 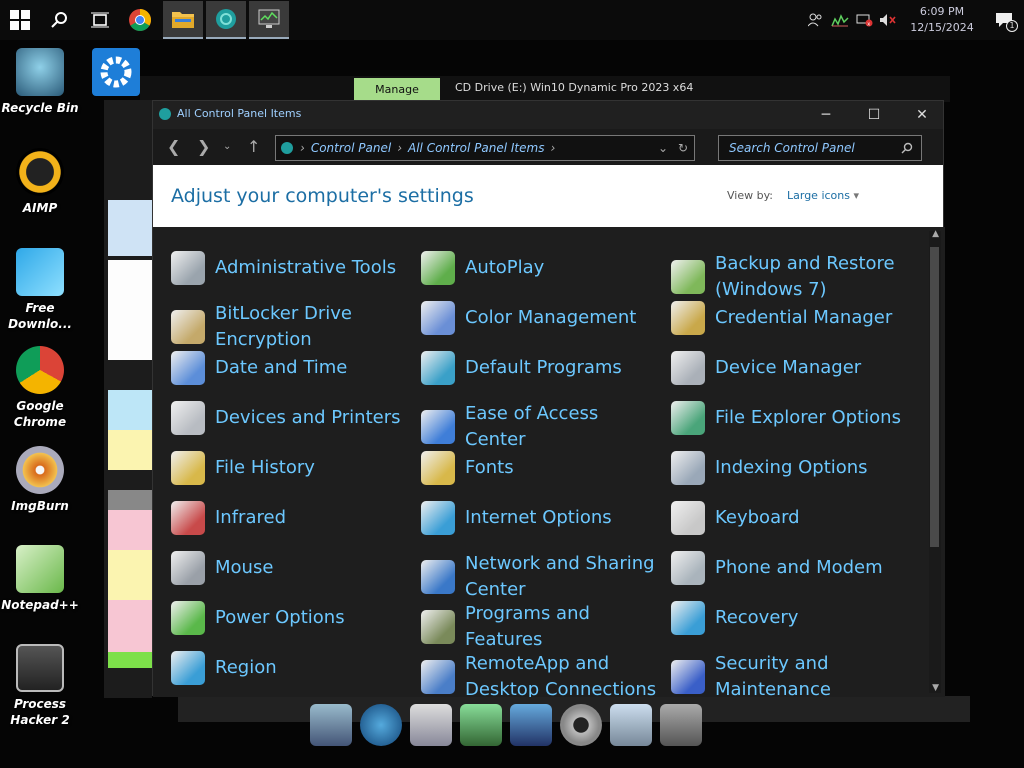 I want to click on dock-recycle-bin-icon, so click(x=631, y=725).